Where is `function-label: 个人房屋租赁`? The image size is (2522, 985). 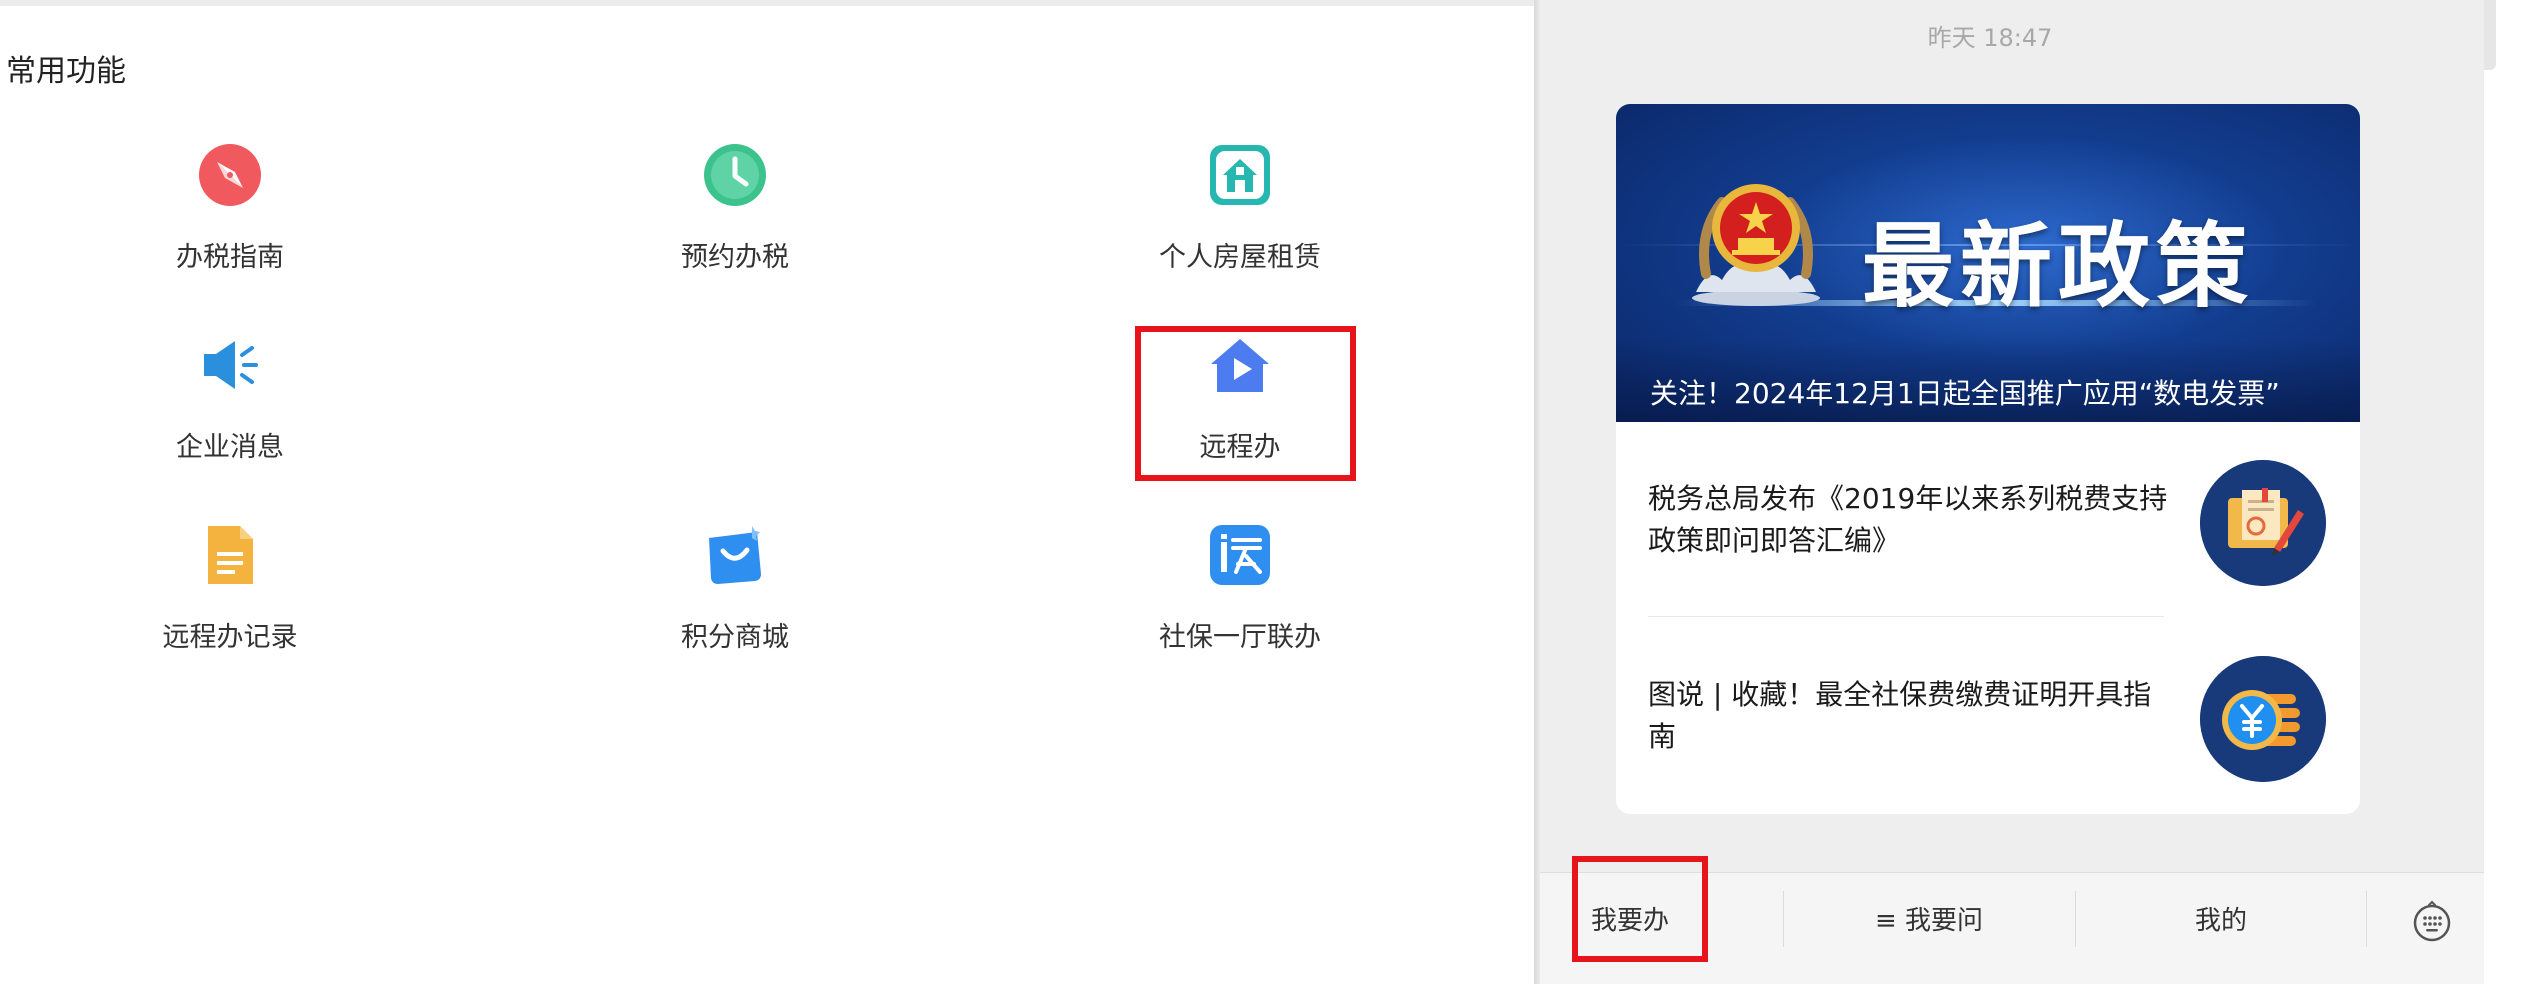 function-label: 个人房屋租赁 is located at coordinates (1240, 257).